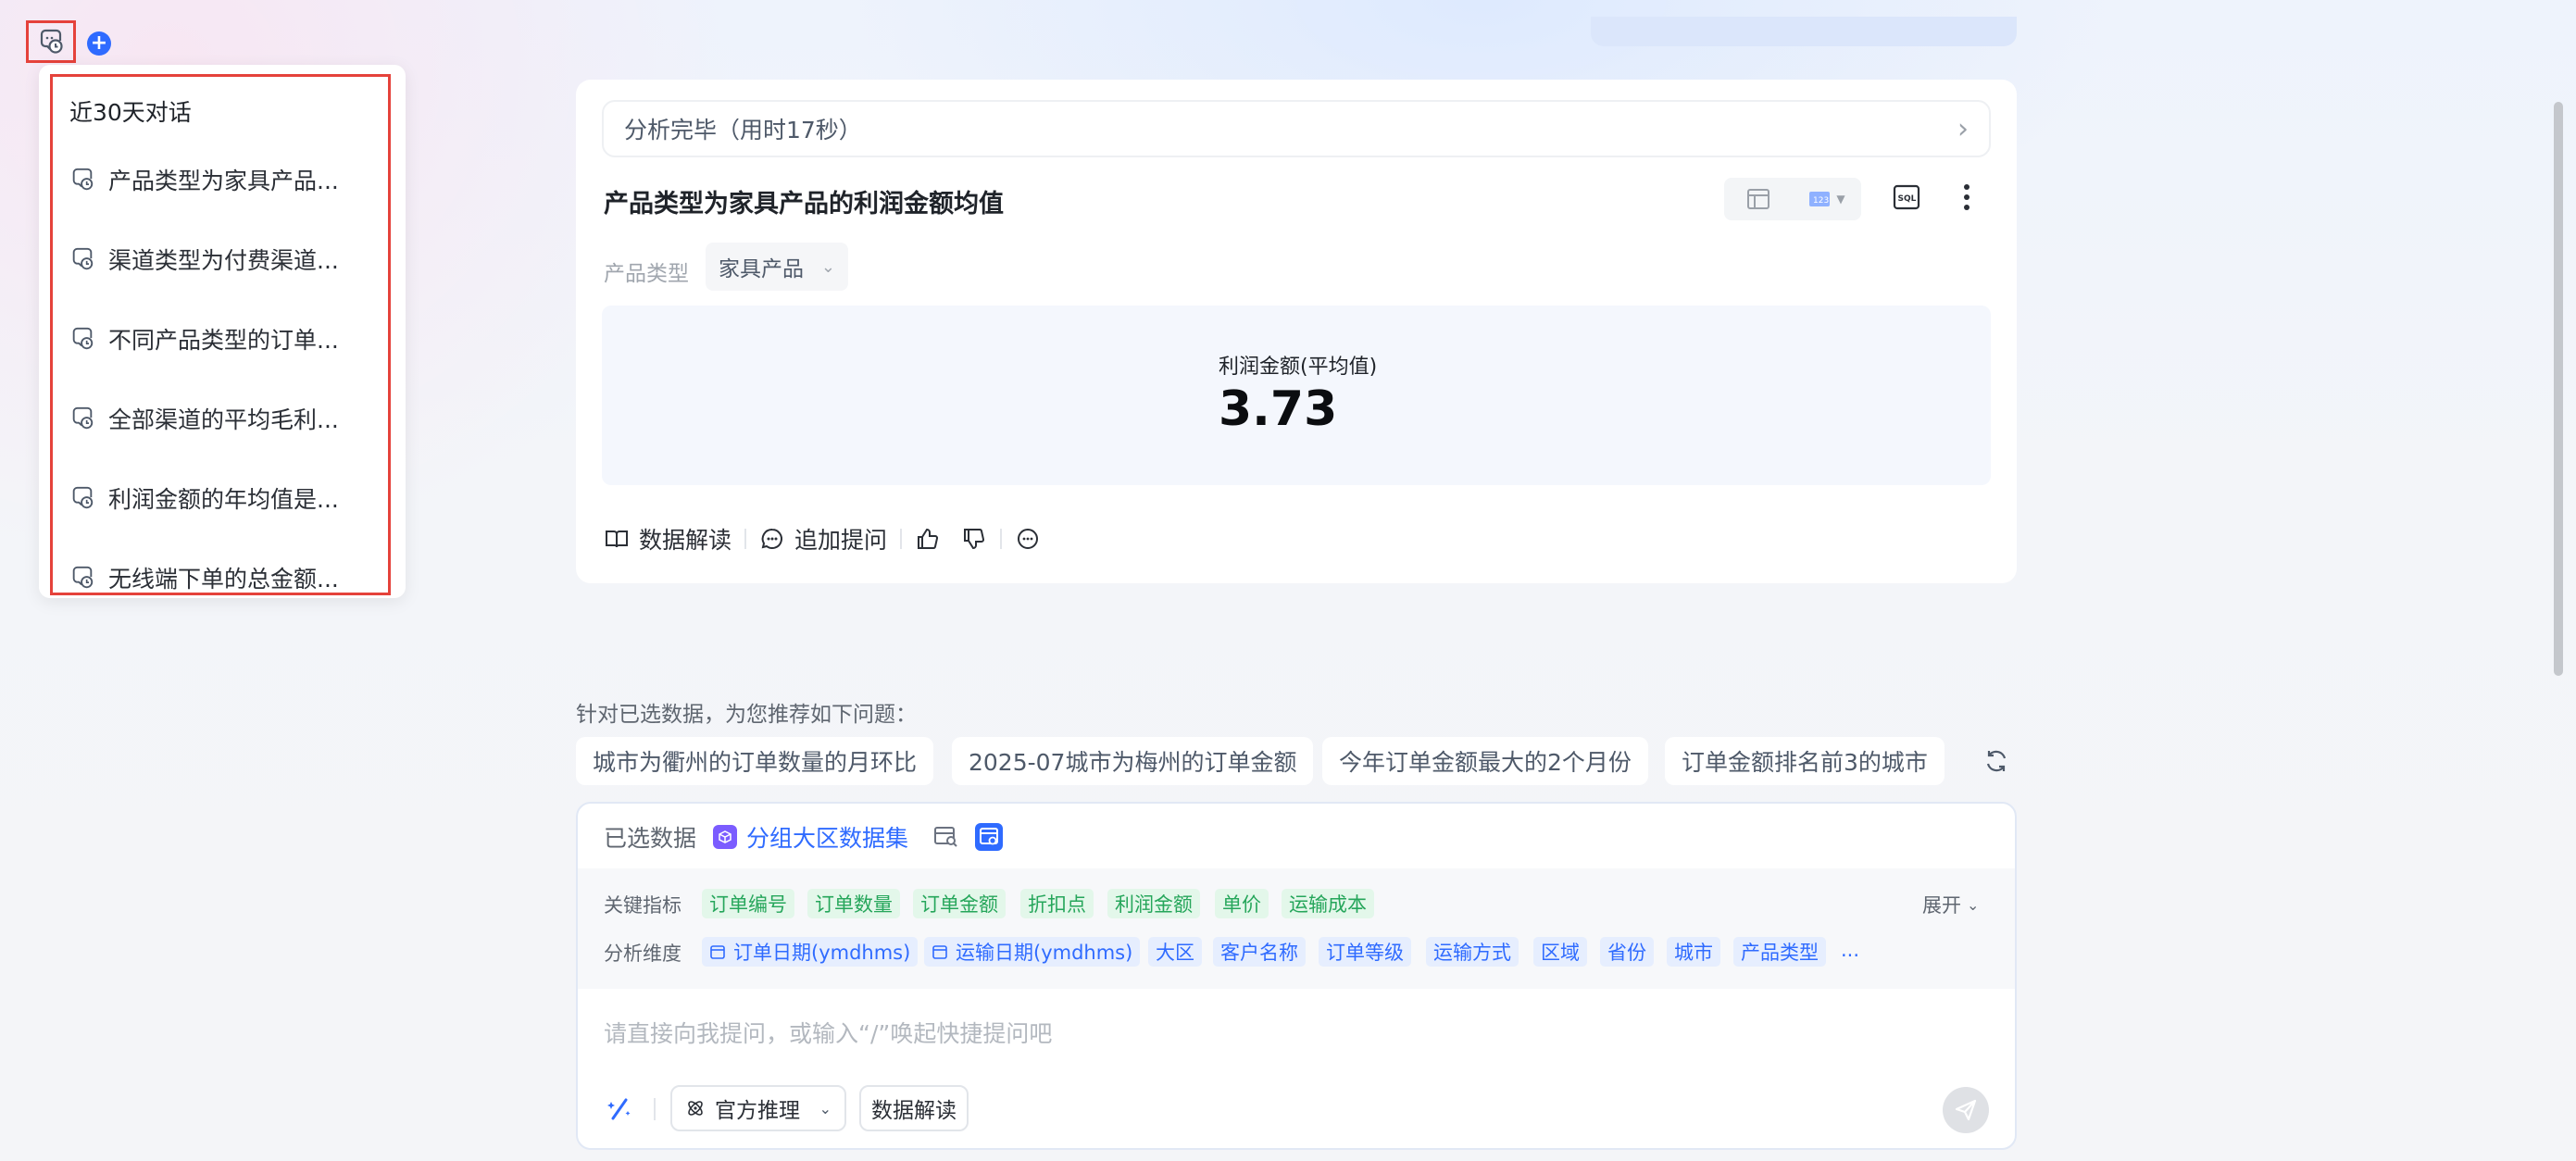  I want to click on dimension-tag: 省份, so click(1627, 952).